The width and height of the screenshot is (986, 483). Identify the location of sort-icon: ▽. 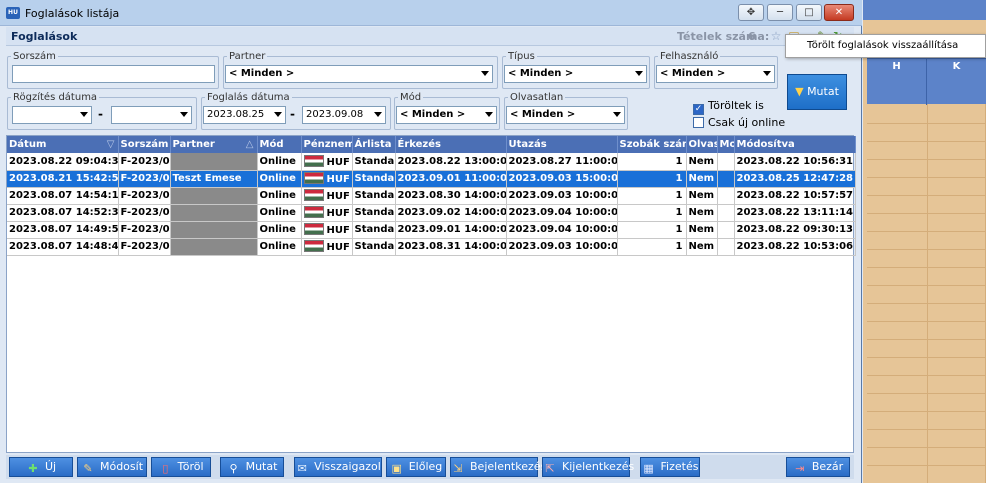
(110, 144).